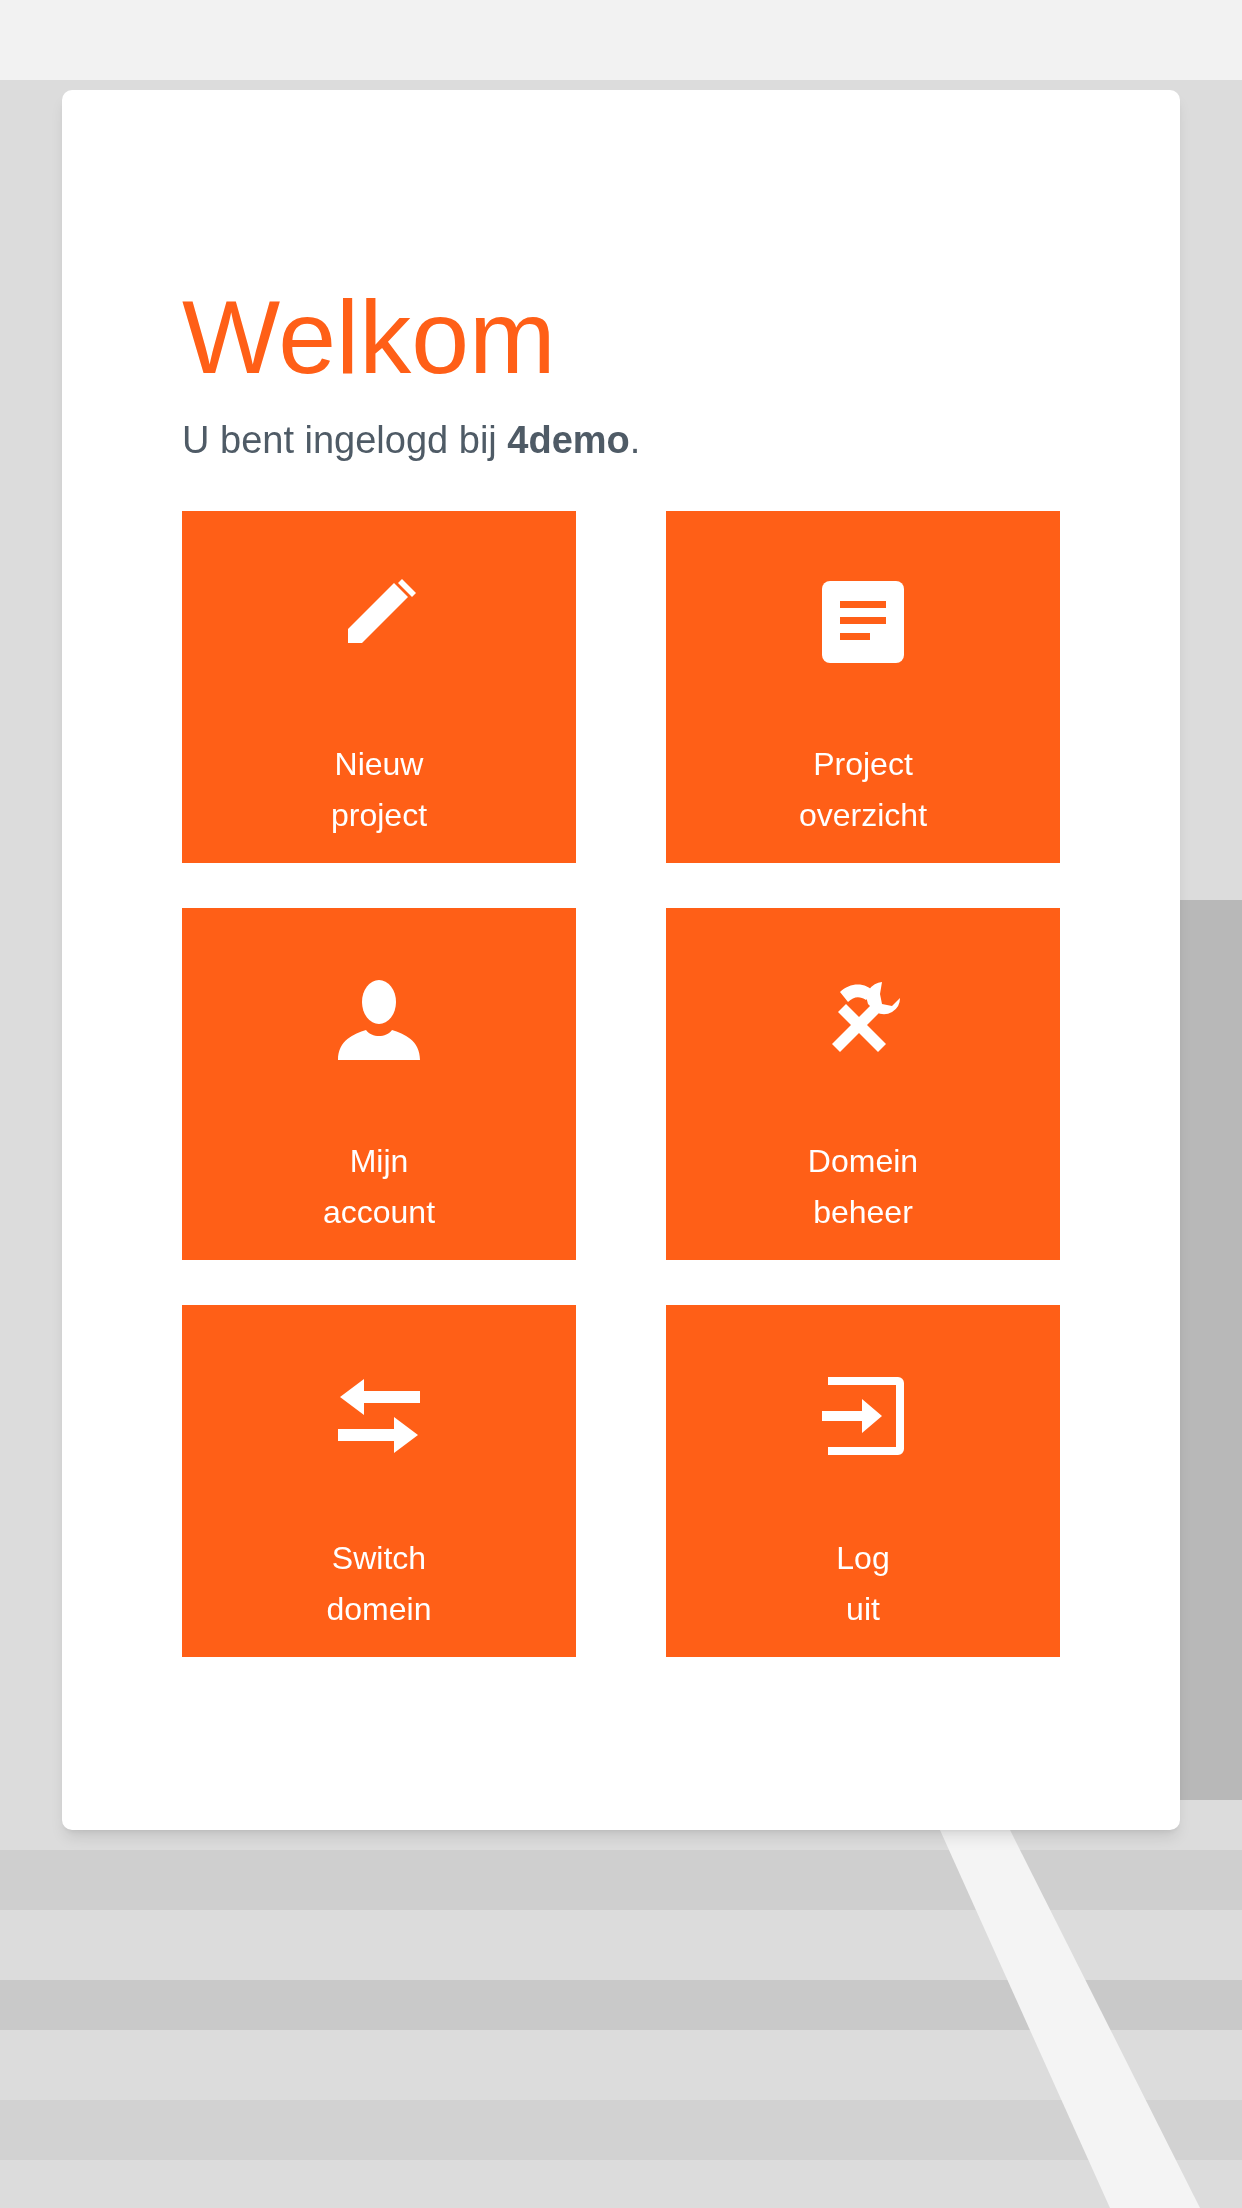 This screenshot has height=2208, width=1242. What do you see at coordinates (379, 1084) in the screenshot?
I see `menu-tile: Mijn account` at bounding box center [379, 1084].